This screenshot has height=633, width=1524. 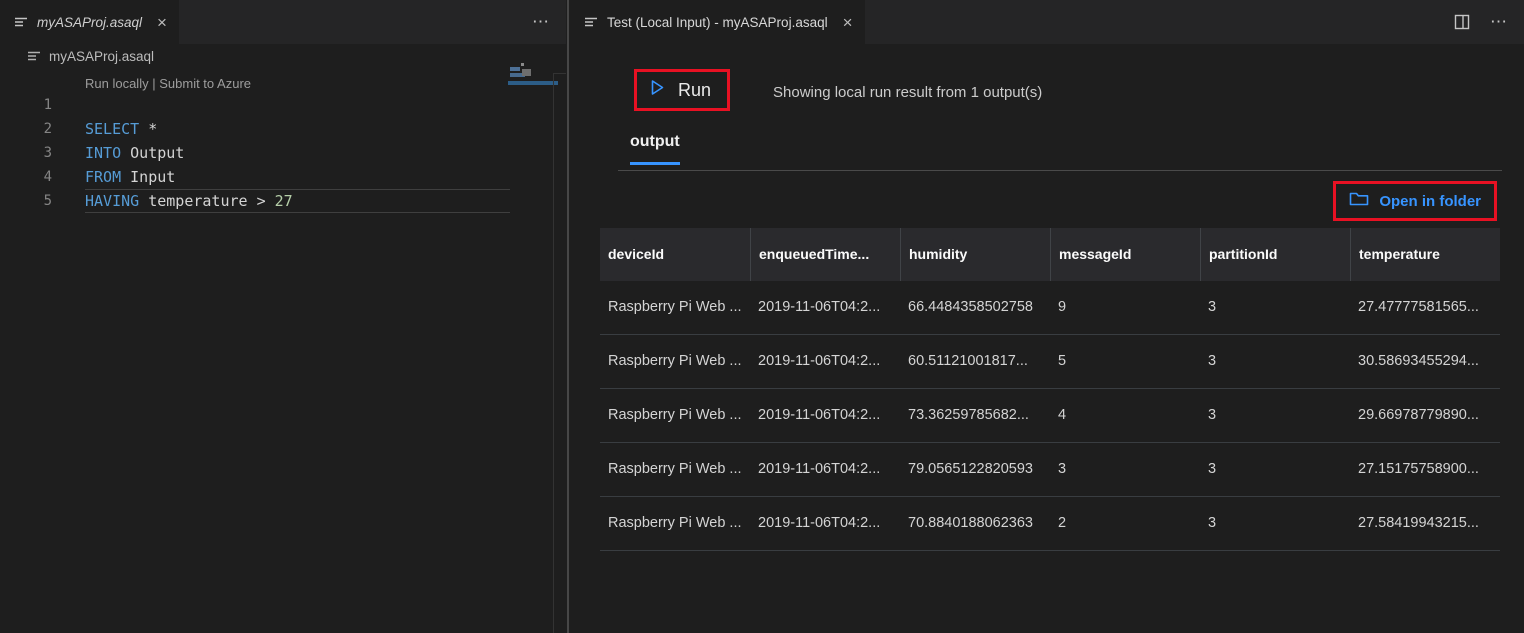 I want to click on open-in-folder-button: Open in folder, so click(x=1415, y=201).